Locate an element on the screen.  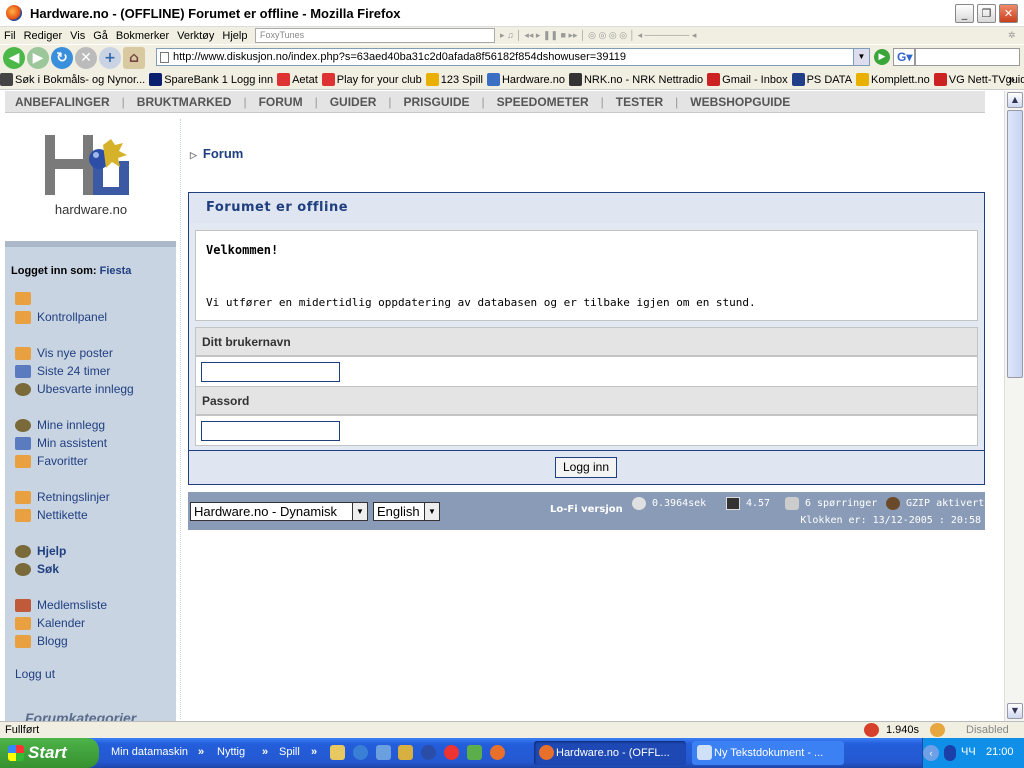
sidebar-item-vis-nye-poster: Vis nye poster is located at coordinates (64, 353).